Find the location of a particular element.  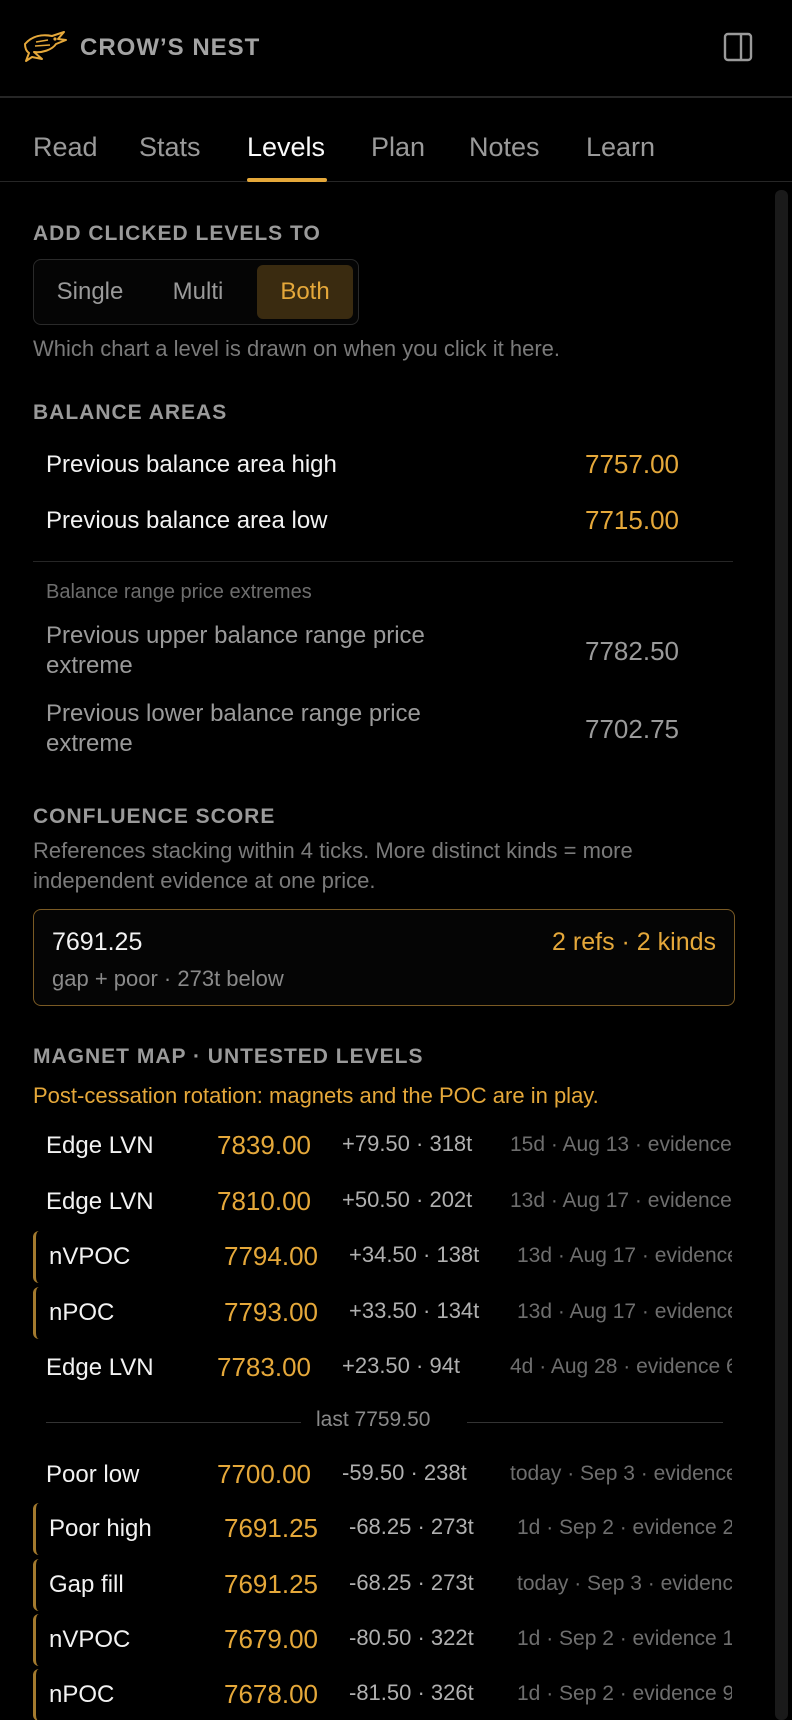

level-meta: 1d · Sep 2 · evidence 21 is located at coordinates (624, 1527).